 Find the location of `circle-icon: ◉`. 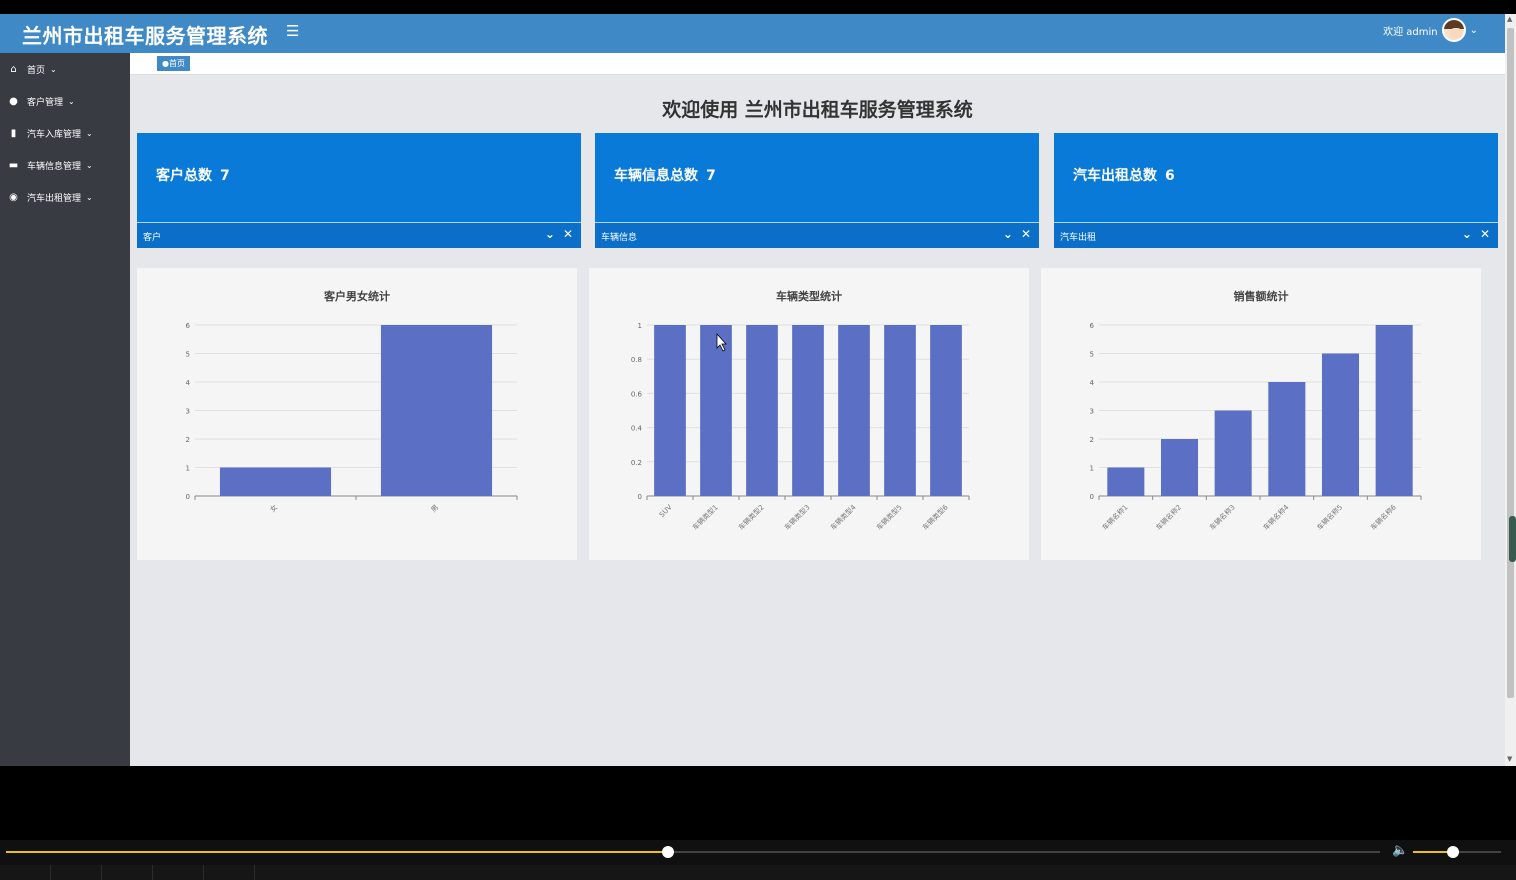

circle-icon: ◉ is located at coordinates (13, 197).